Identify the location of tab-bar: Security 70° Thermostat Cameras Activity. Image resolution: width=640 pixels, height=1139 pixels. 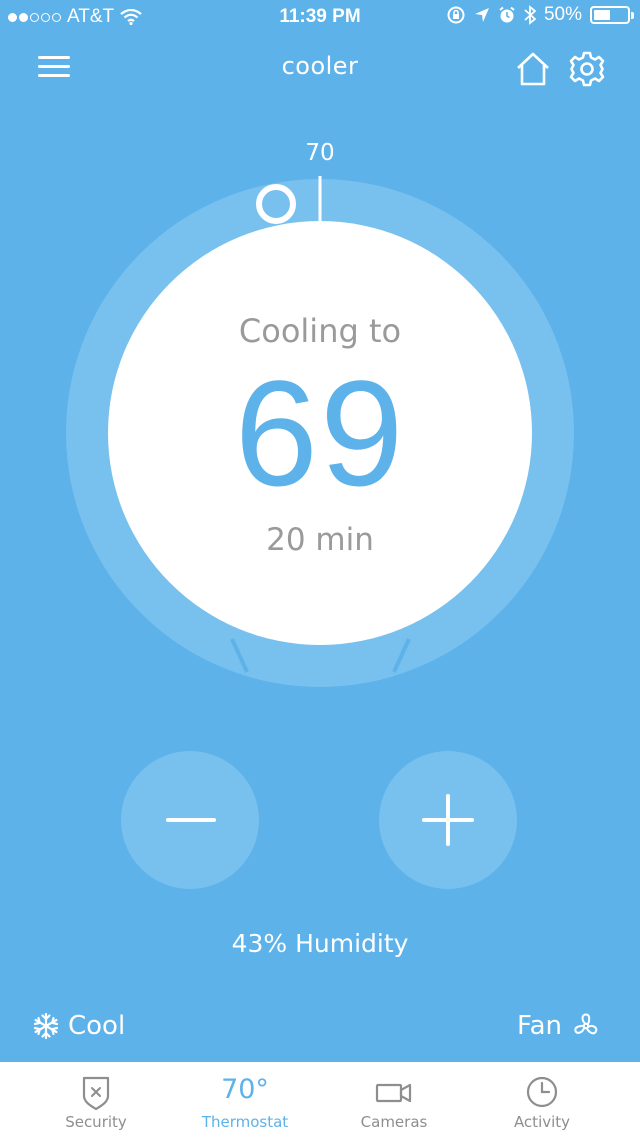
(320, 1100).